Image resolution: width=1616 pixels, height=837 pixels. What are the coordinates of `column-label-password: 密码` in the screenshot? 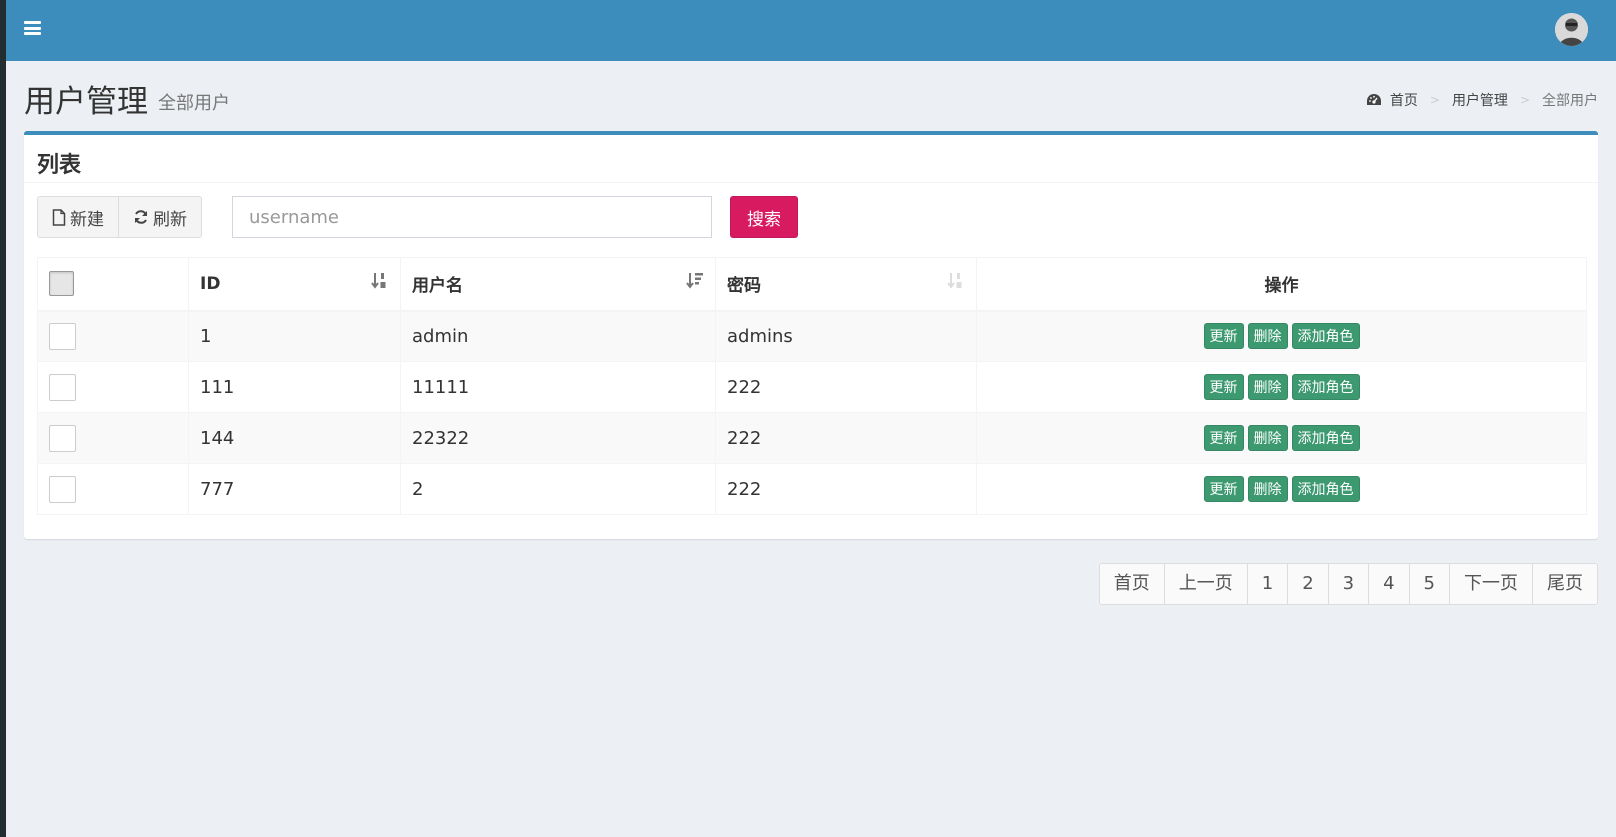 It's located at (744, 286).